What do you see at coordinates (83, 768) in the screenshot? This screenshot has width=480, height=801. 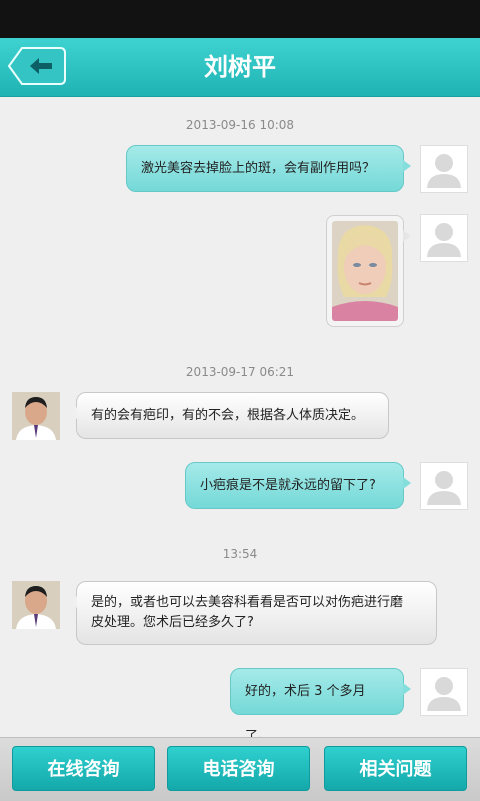 I see `online-consult-button: 在线咨询` at bounding box center [83, 768].